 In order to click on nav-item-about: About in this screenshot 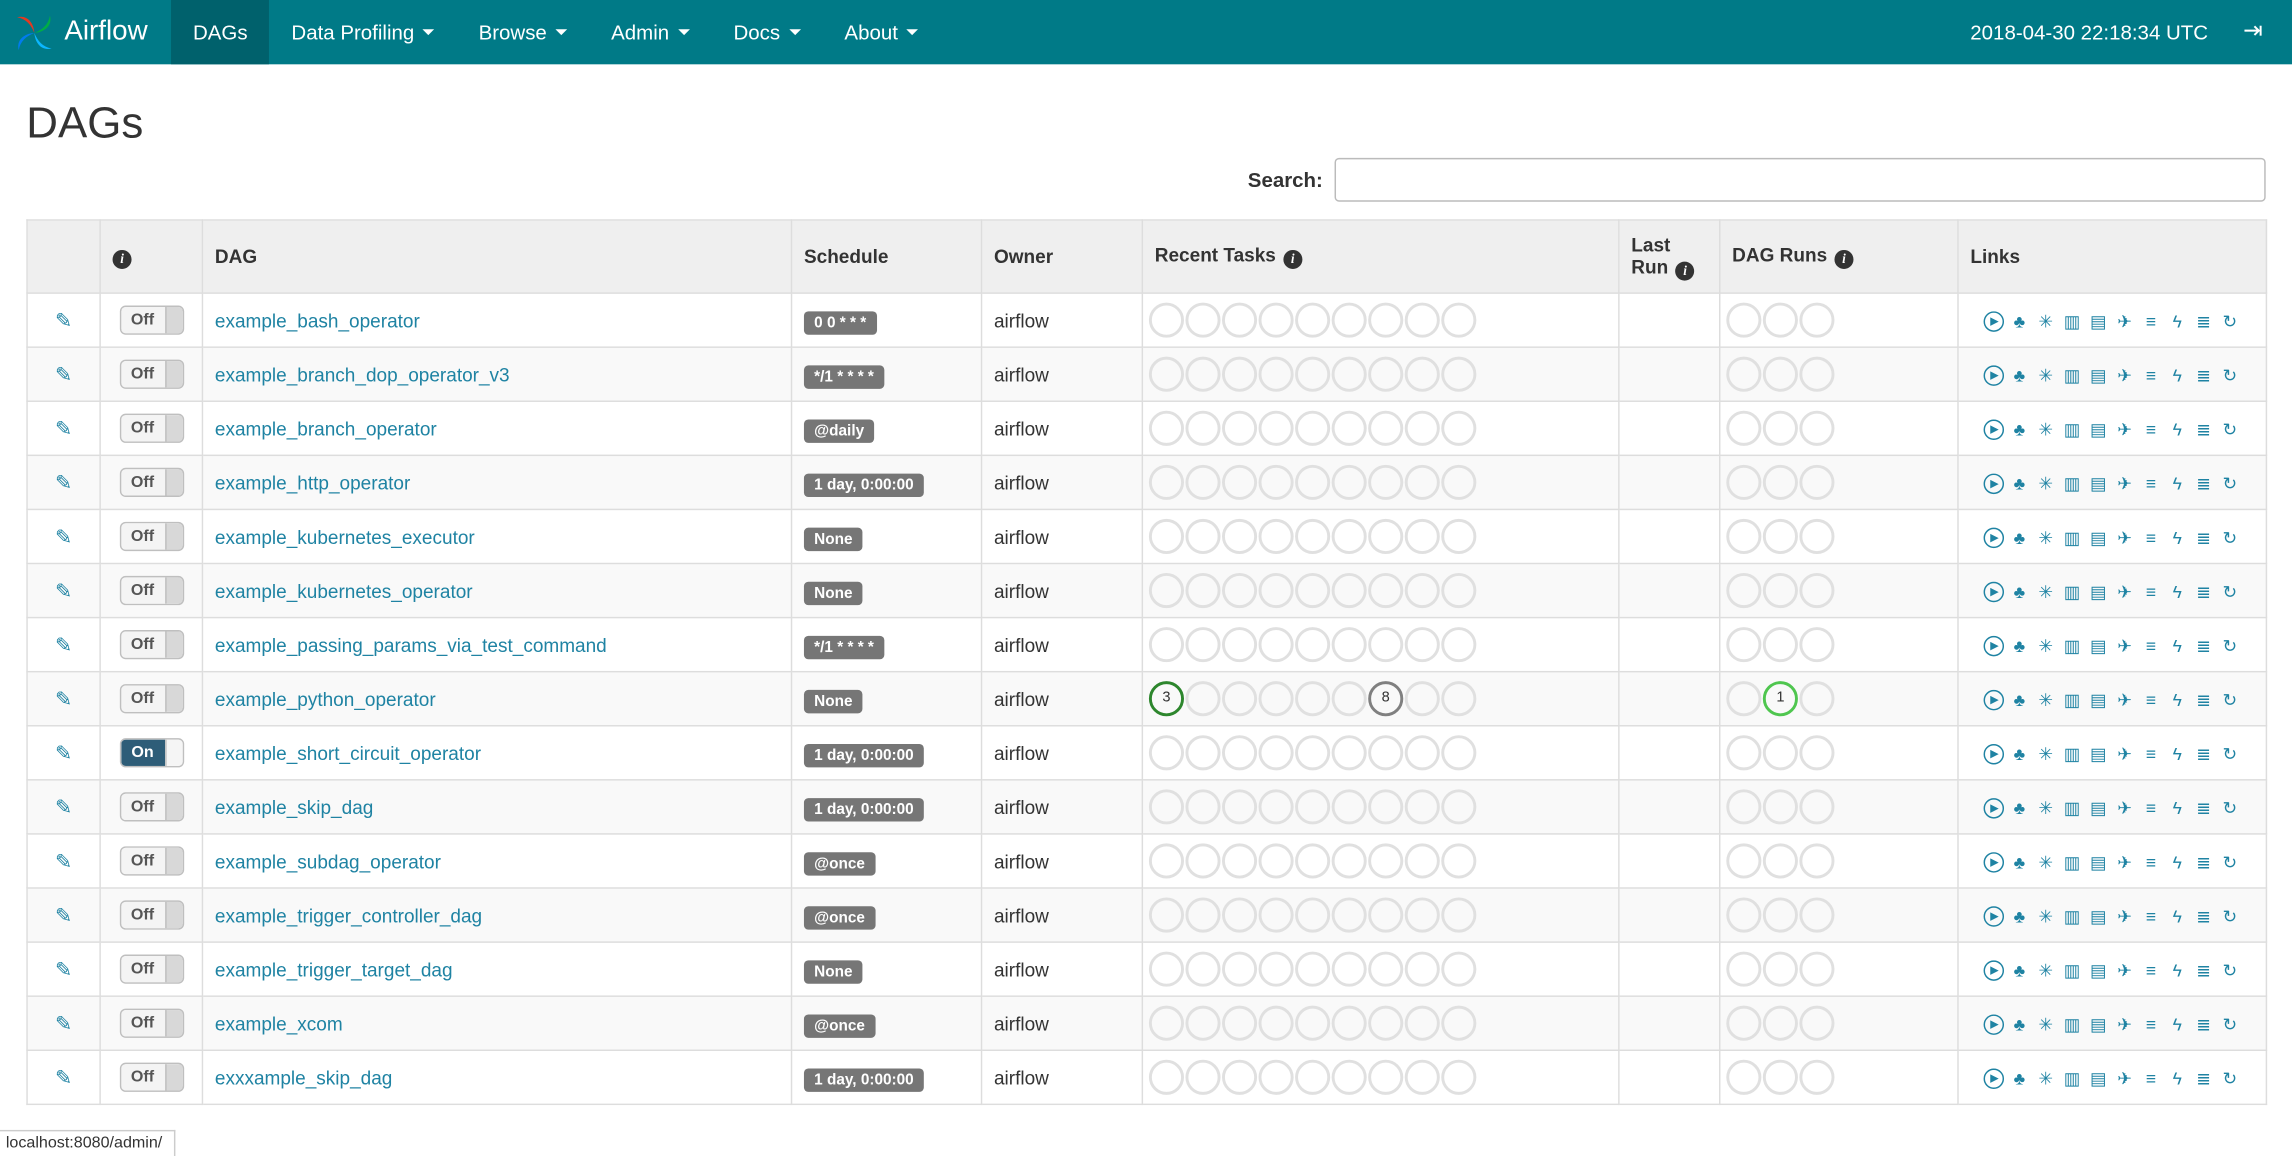, I will do `click(881, 32)`.